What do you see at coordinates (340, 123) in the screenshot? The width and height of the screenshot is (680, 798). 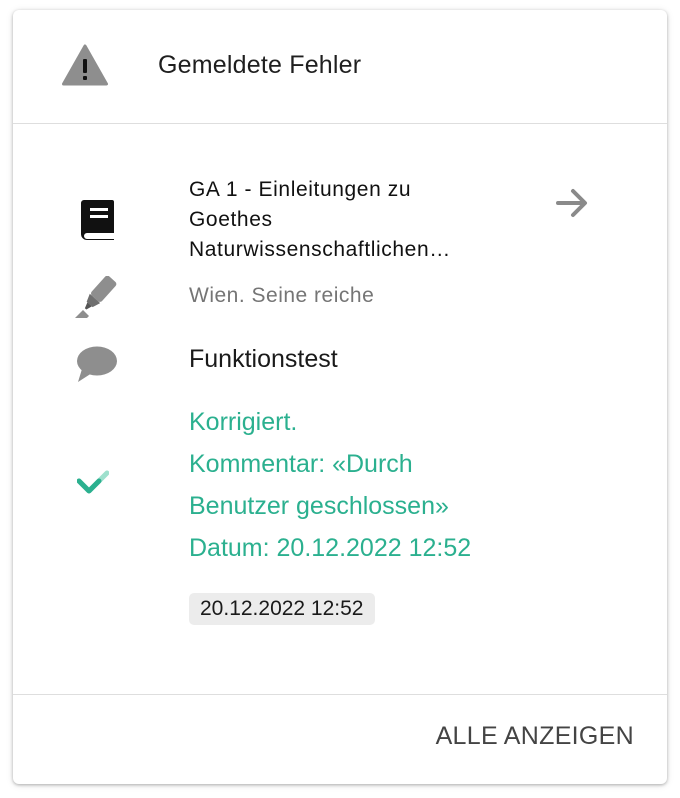 I see `header-divider` at bounding box center [340, 123].